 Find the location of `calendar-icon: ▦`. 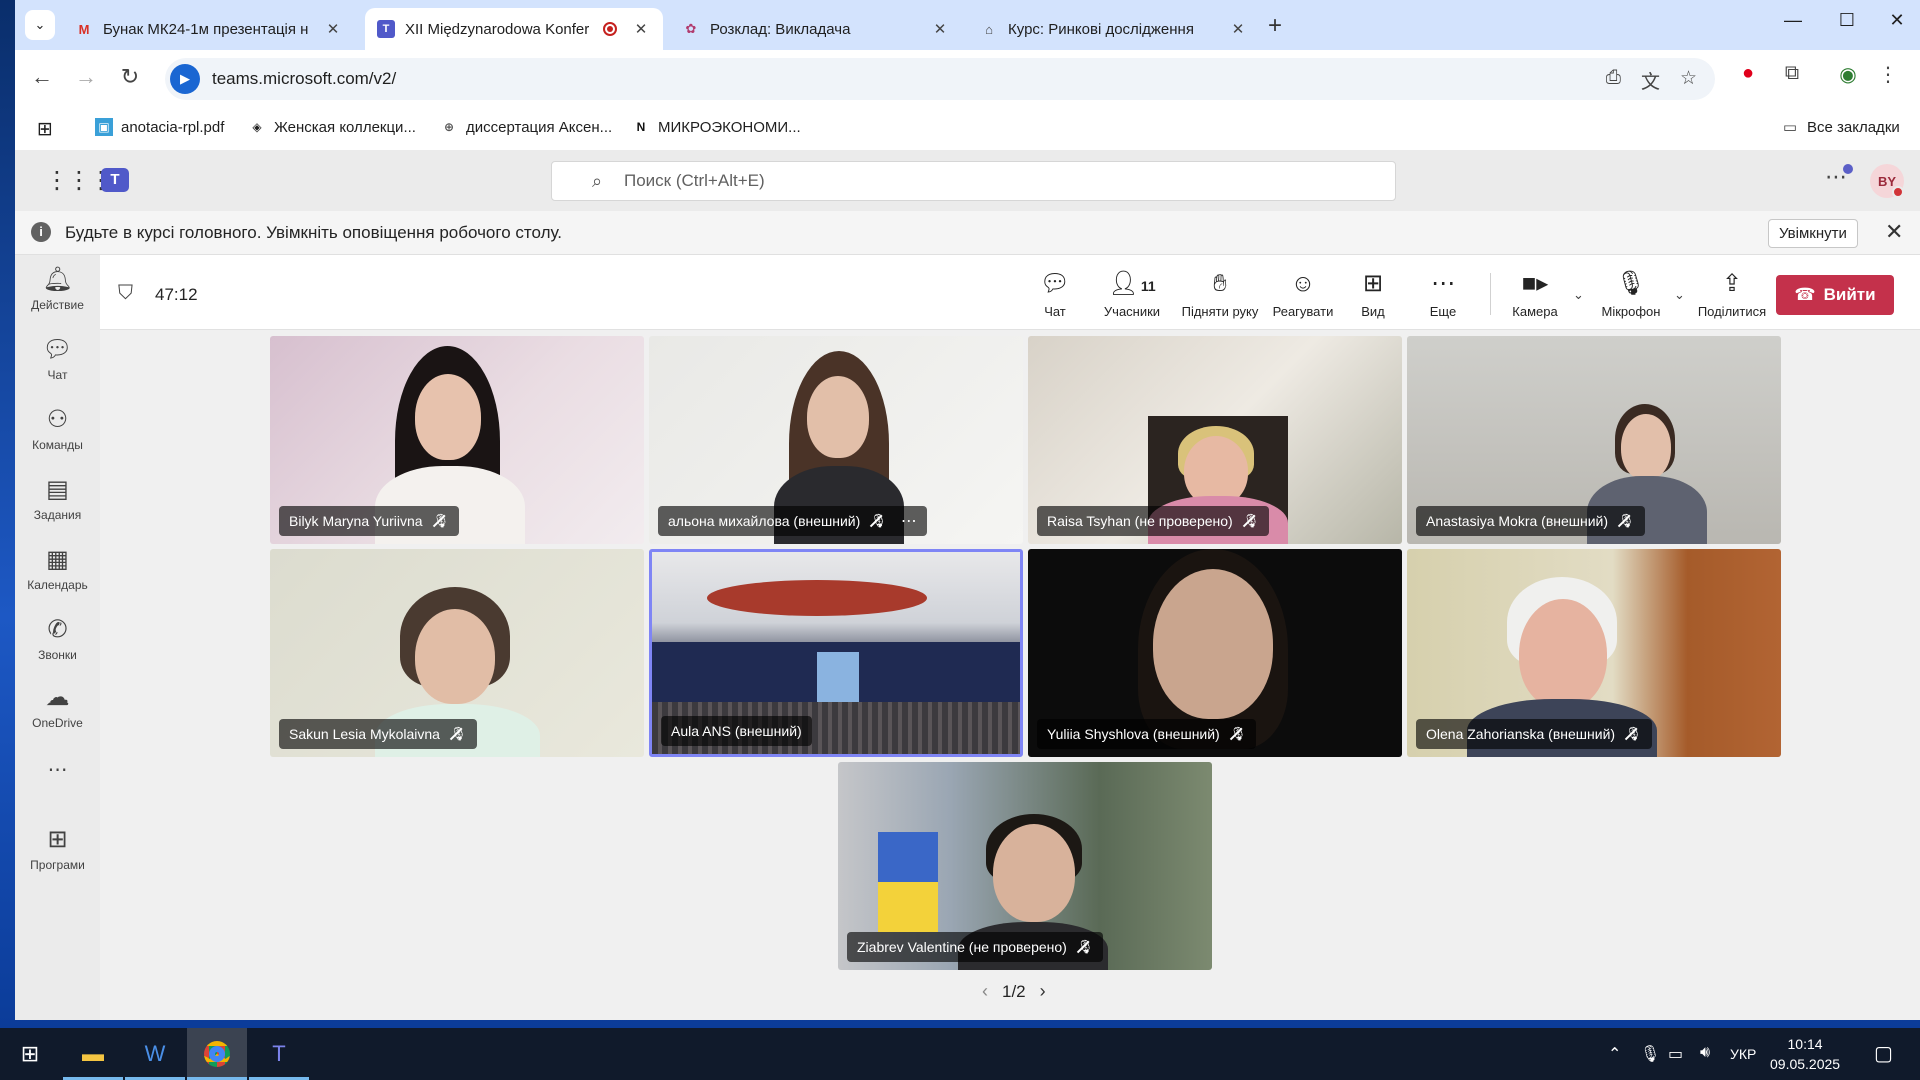

calendar-icon: ▦ is located at coordinates (57, 559).